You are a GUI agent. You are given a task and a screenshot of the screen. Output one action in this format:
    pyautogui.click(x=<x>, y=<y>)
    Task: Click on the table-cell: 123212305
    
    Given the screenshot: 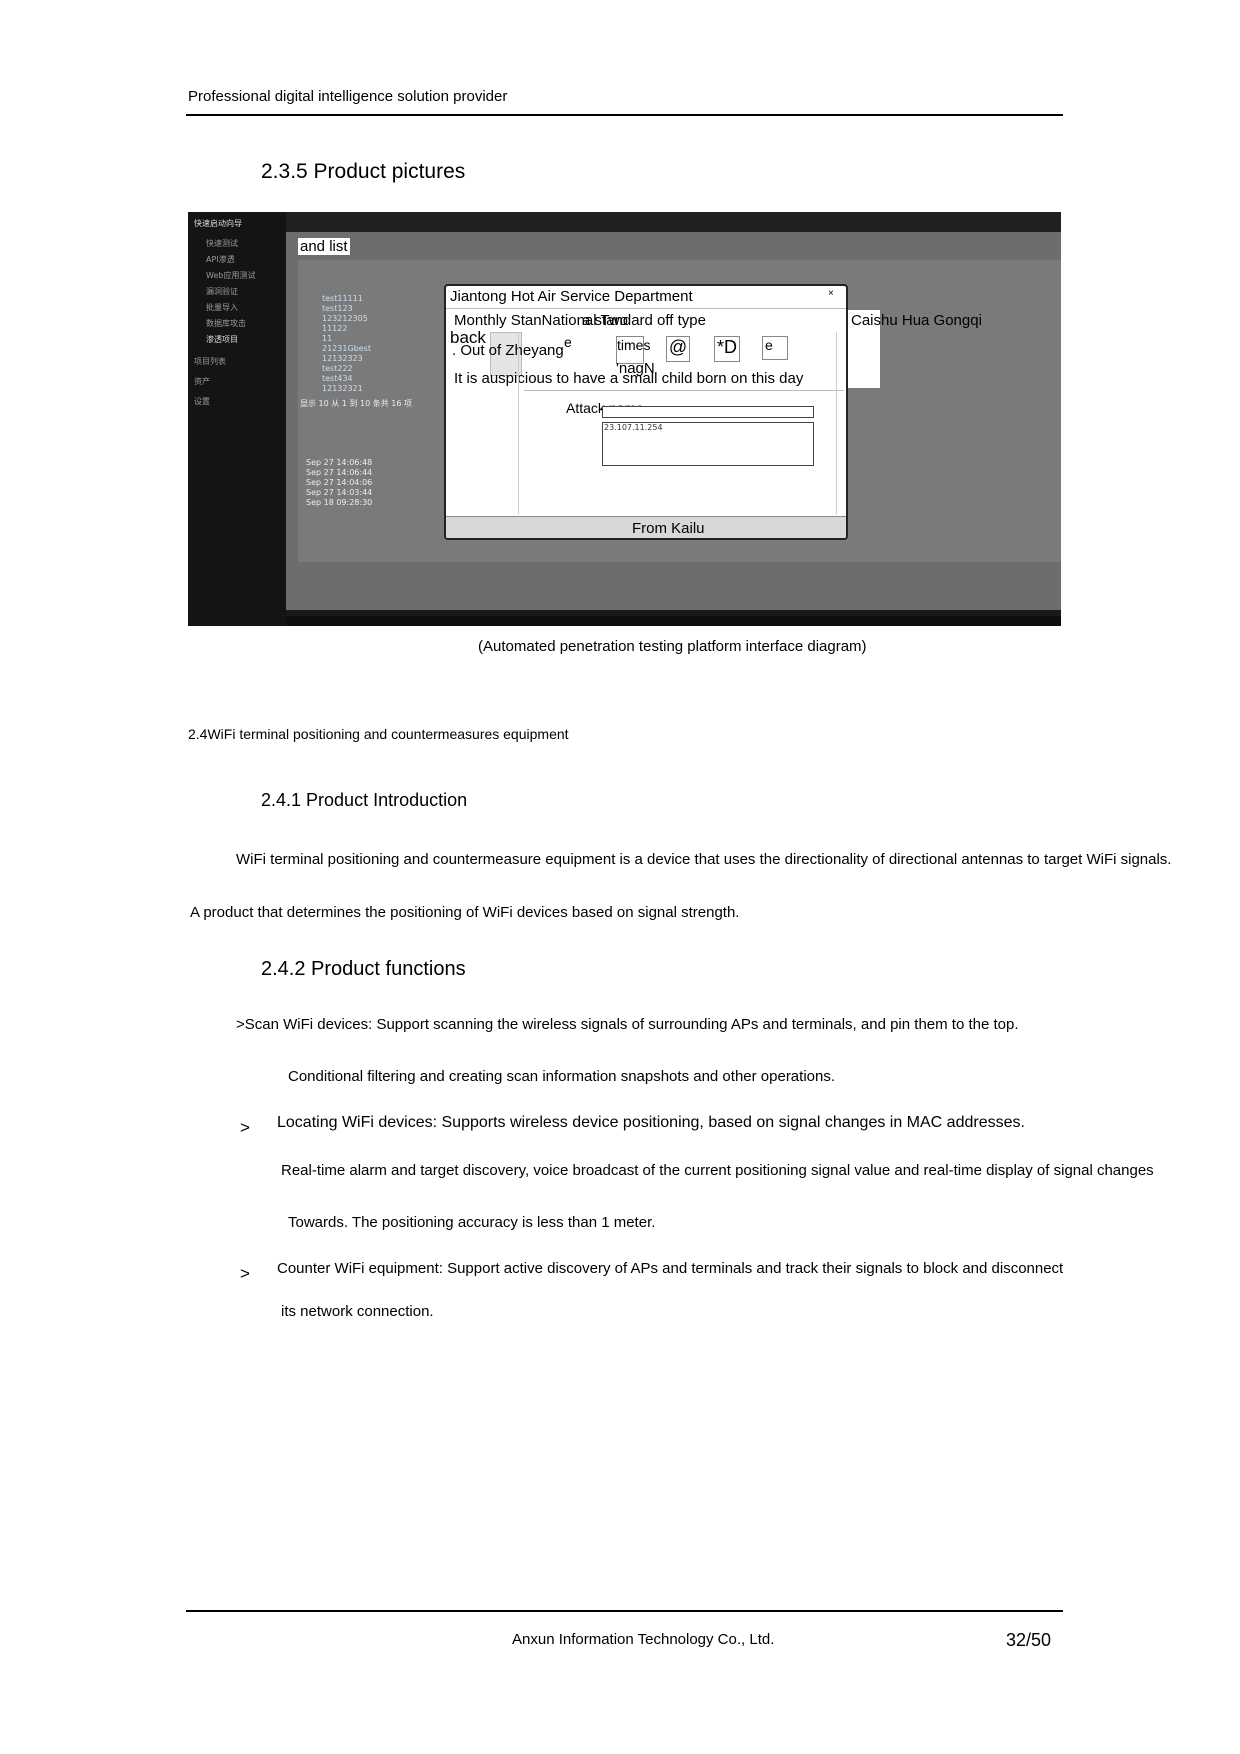 What is the action you would take?
    pyautogui.click(x=345, y=318)
    